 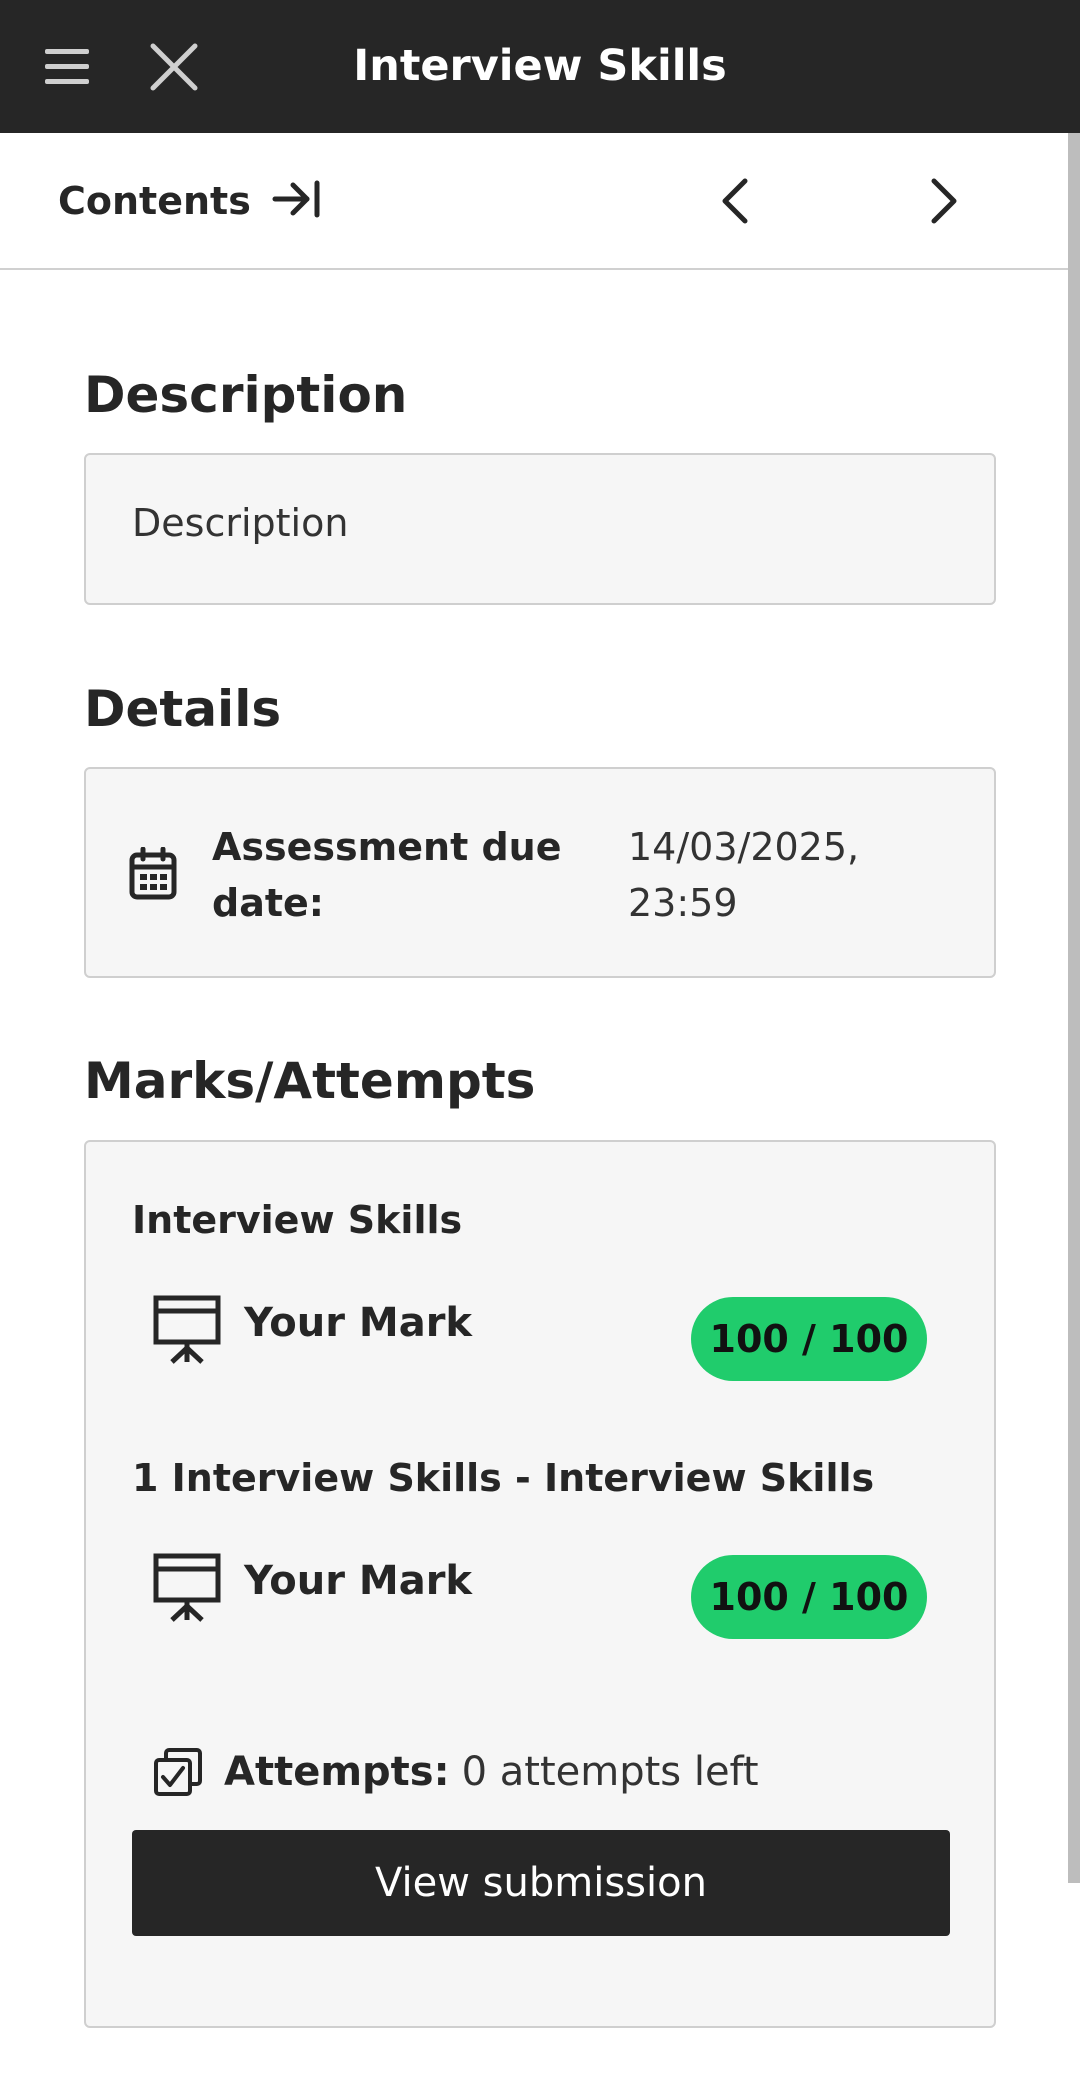 What do you see at coordinates (240, 523) in the screenshot?
I see `description-text: Description` at bounding box center [240, 523].